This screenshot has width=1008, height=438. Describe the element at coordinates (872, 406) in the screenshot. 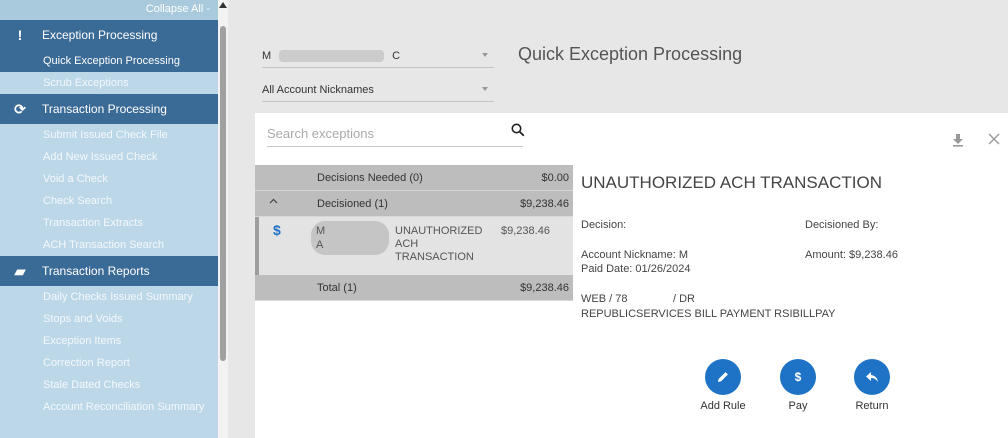

I see `return-label: Return` at that location.